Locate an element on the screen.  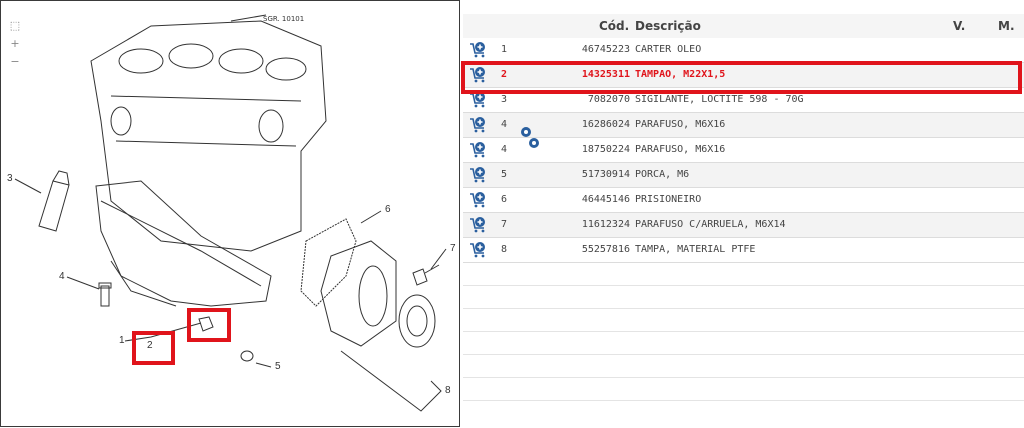
highlight-plug-part is located at coordinates (209, 325).